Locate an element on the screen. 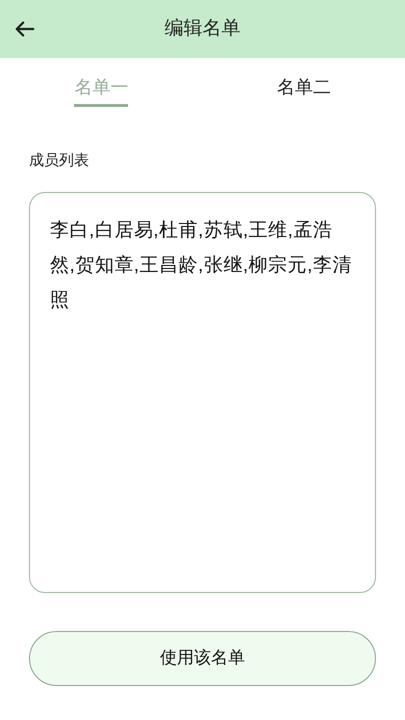 This screenshot has height=720, width=405. section-label: 成员列表 is located at coordinates (59, 161).